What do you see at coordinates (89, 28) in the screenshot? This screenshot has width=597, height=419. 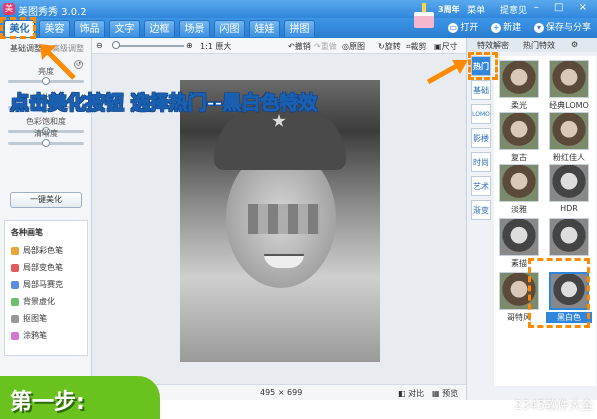 I see `tab-accessory: 饰品` at bounding box center [89, 28].